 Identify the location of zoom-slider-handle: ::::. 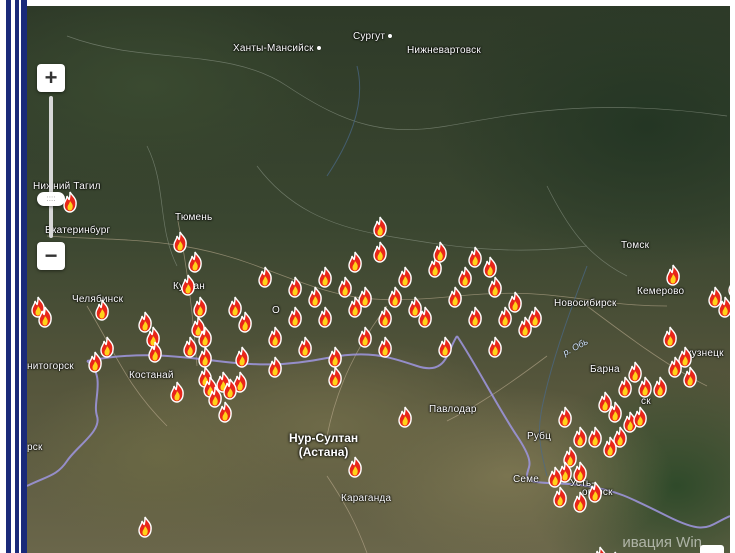
(51, 199).